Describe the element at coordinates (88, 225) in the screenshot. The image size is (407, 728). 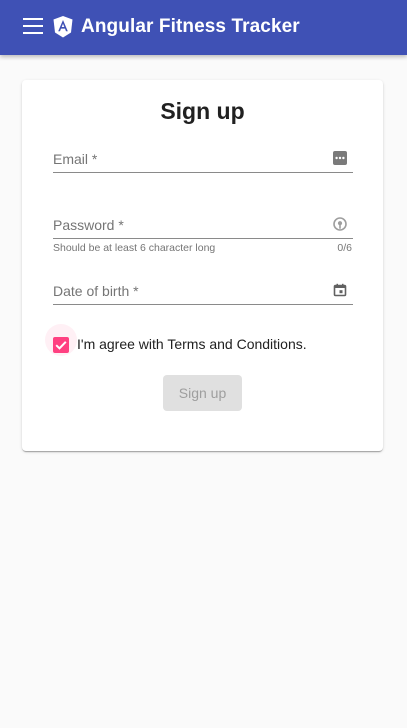
I see `password-label: Password *` at that location.